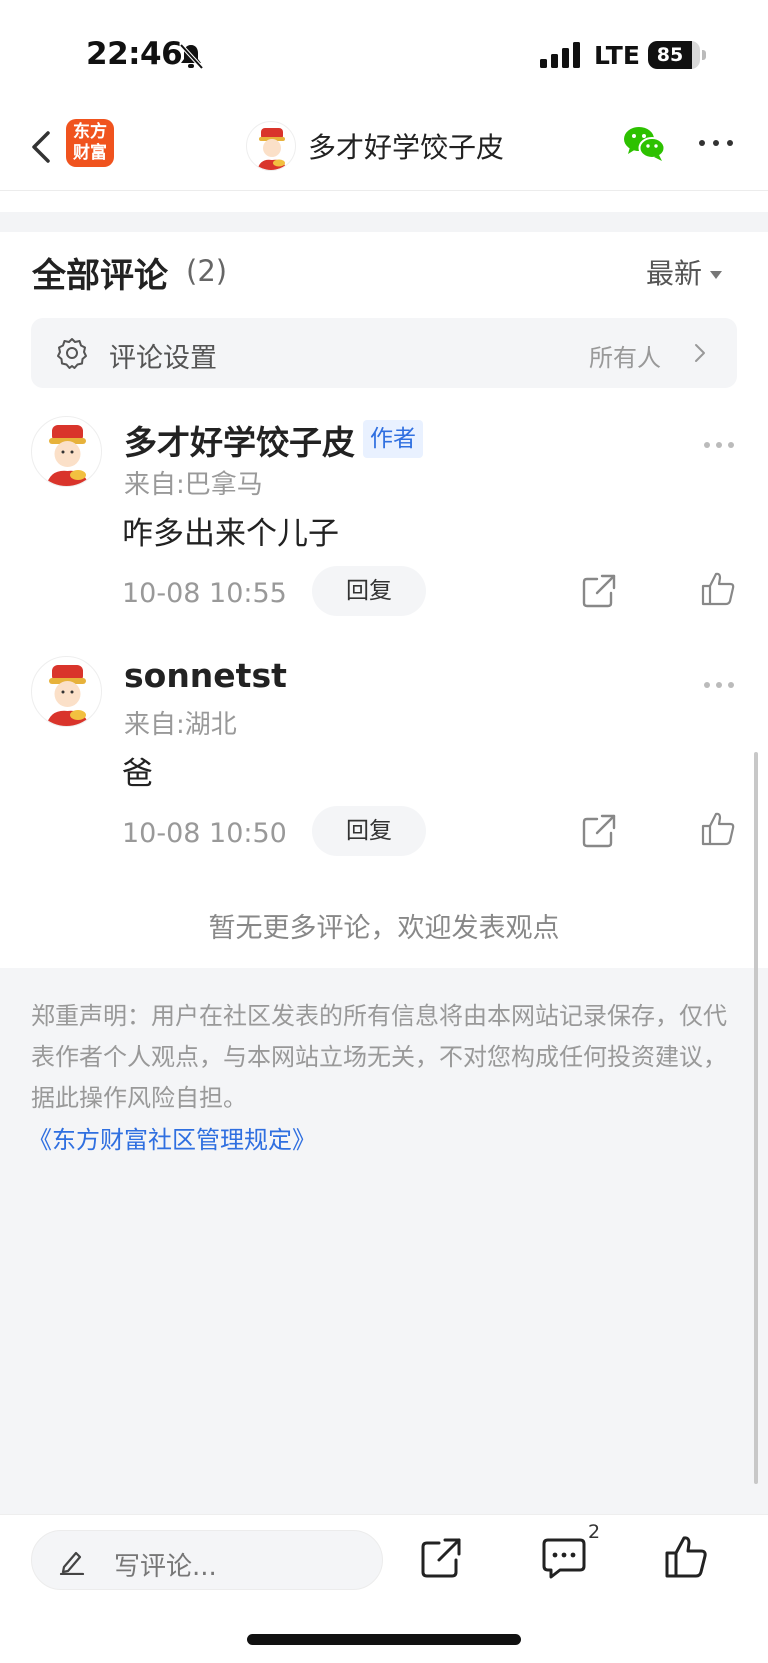 Image resolution: width=768 pixels, height=1663 pixels. I want to click on comment-location: 来自:巴拿马, so click(193, 485).